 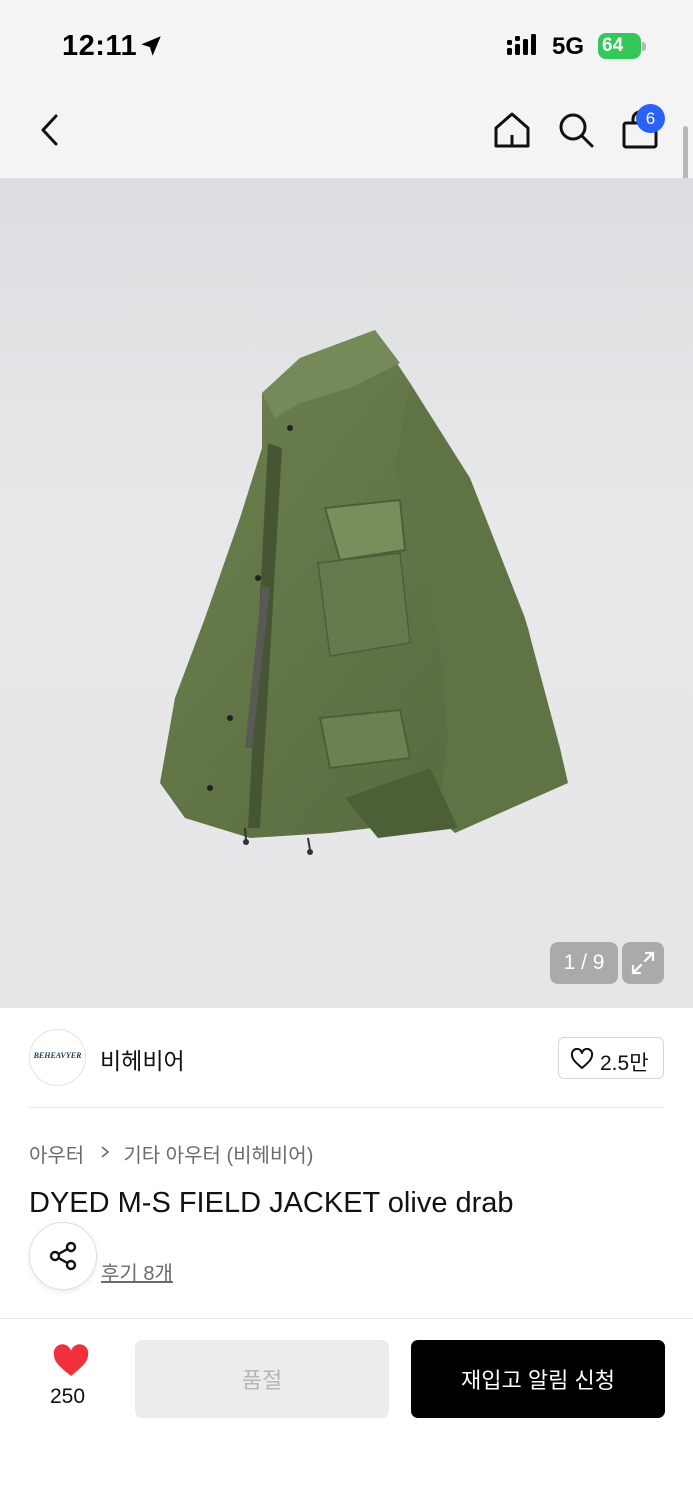 I want to click on brand-logo-text: BEHEAVYER, so click(x=57, y=1055).